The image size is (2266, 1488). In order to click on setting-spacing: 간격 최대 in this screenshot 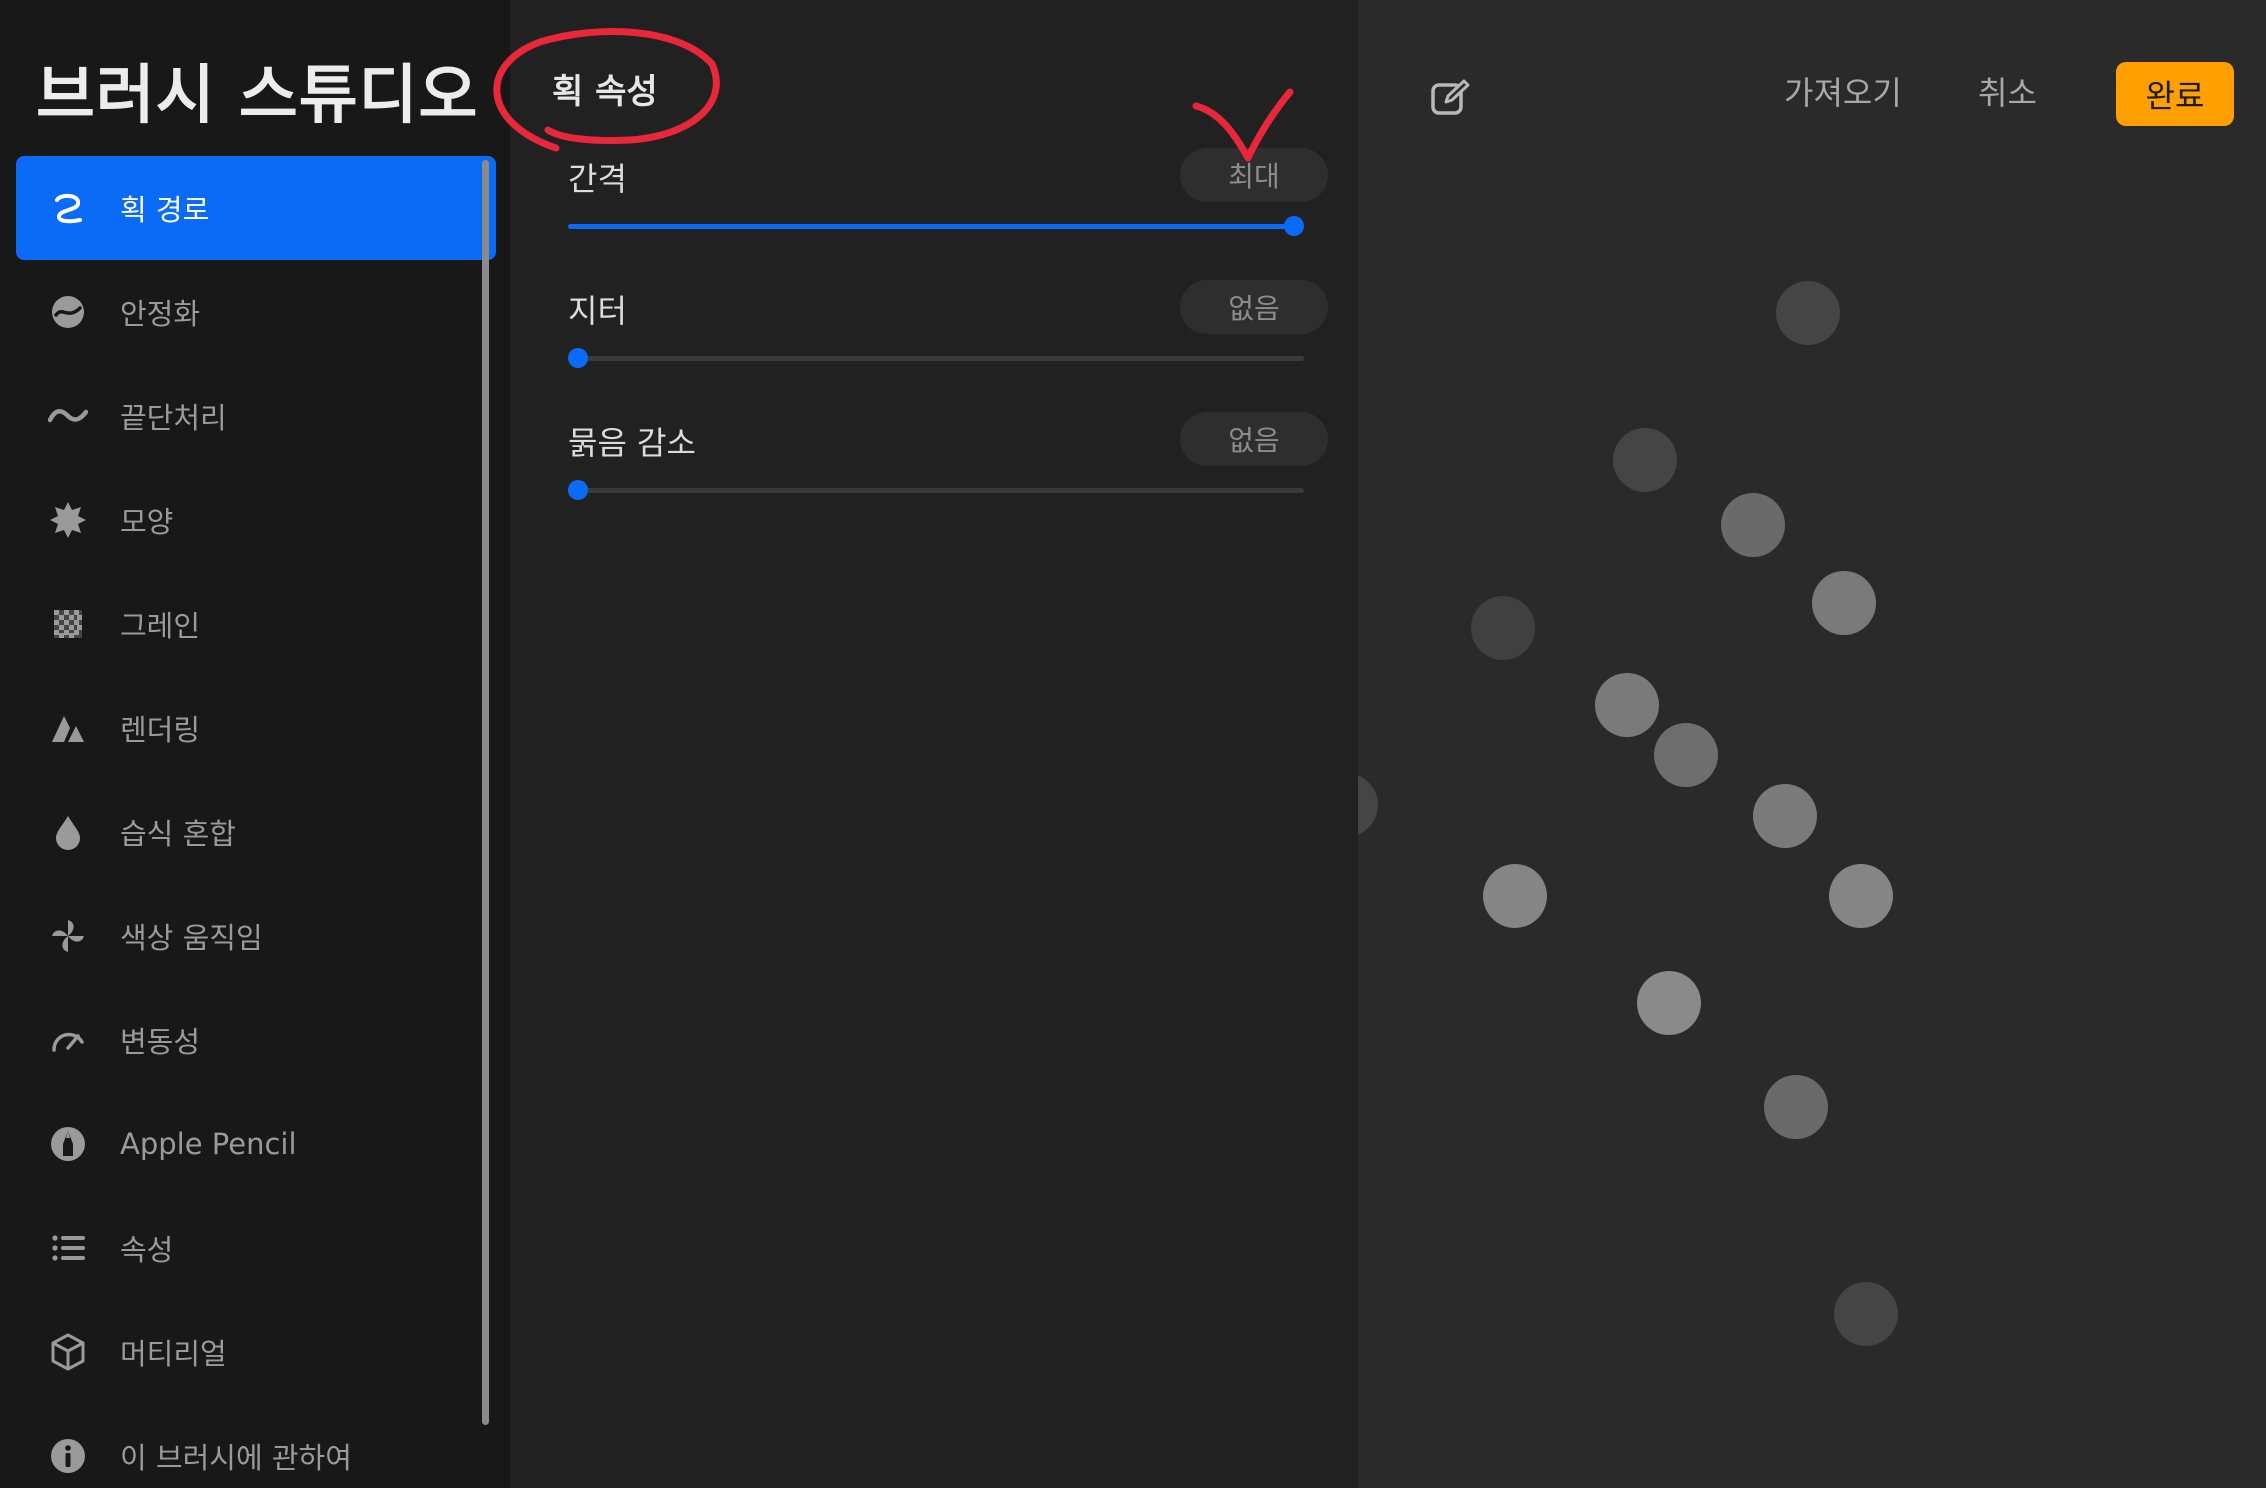, I will do `click(948, 203)`.